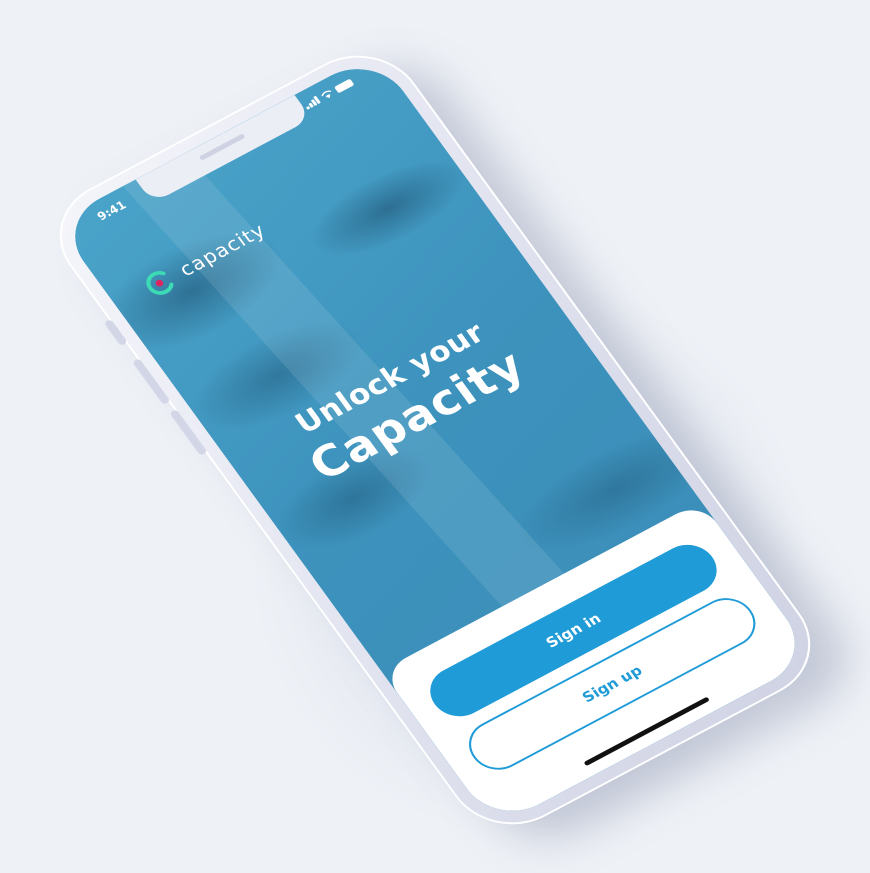 Image resolution: width=870 pixels, height=873 pixels. What do you see at coordinates (222, 147) in the screenshot?
I see `speaker-grille` at bounding box center [222, 147].